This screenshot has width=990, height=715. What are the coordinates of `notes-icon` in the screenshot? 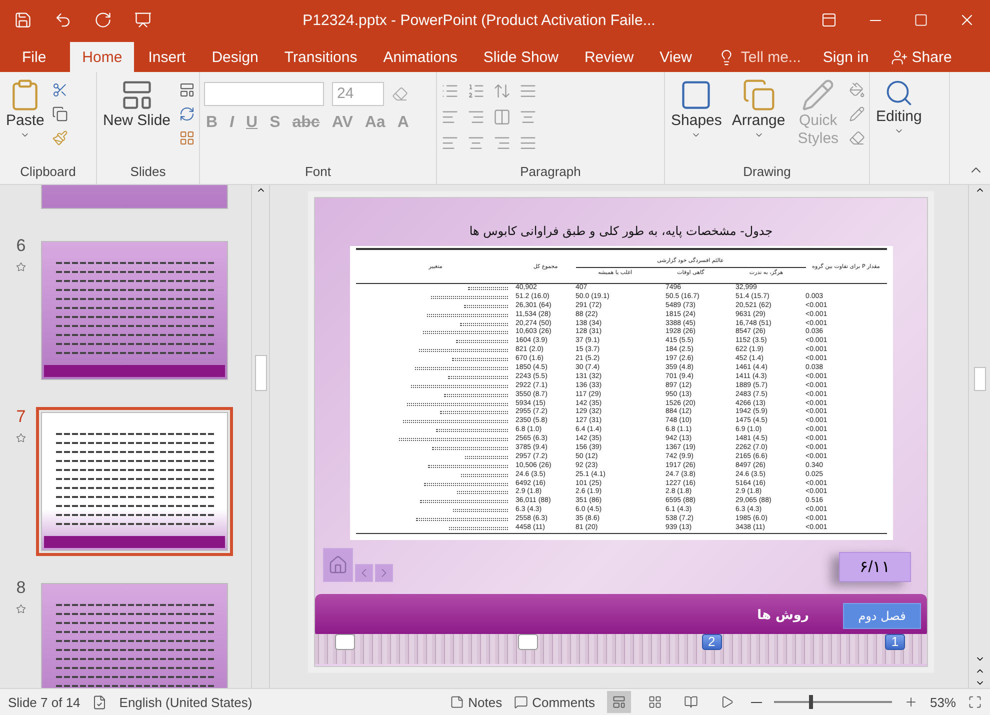 It's located at (457, 702).